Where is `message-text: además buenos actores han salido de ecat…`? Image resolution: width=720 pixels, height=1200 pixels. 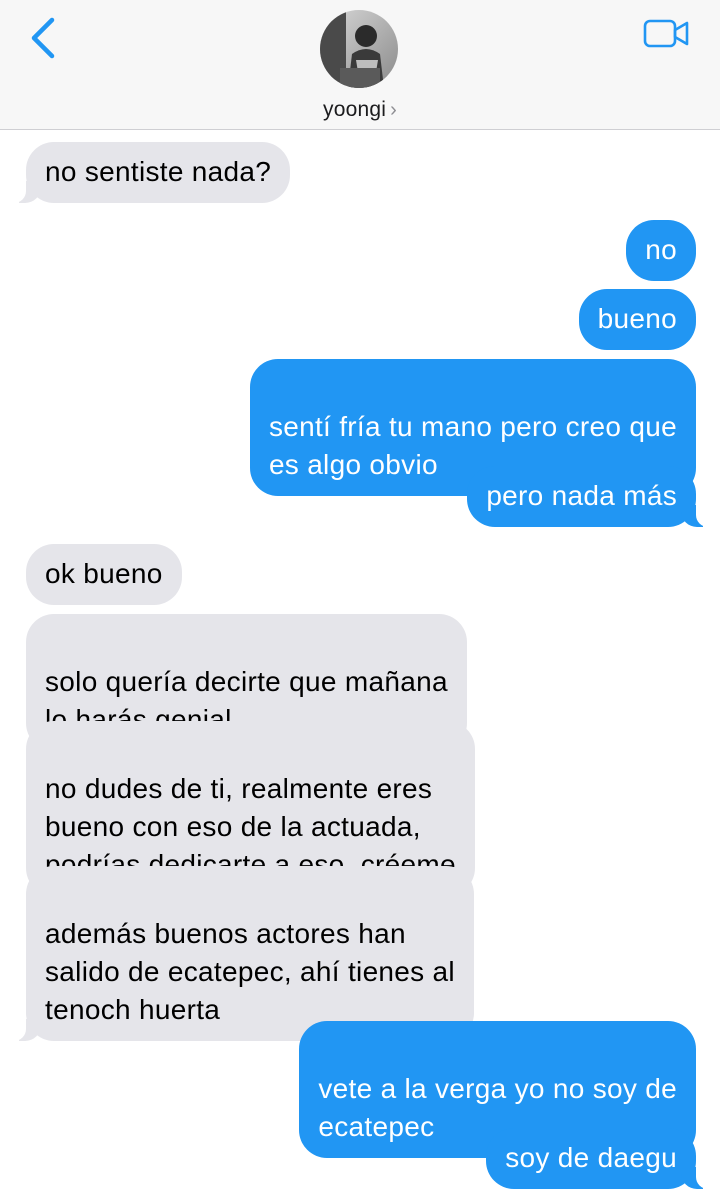
message-text: además buenos actores han salido de ecat… is located at coordinates (250, 971).